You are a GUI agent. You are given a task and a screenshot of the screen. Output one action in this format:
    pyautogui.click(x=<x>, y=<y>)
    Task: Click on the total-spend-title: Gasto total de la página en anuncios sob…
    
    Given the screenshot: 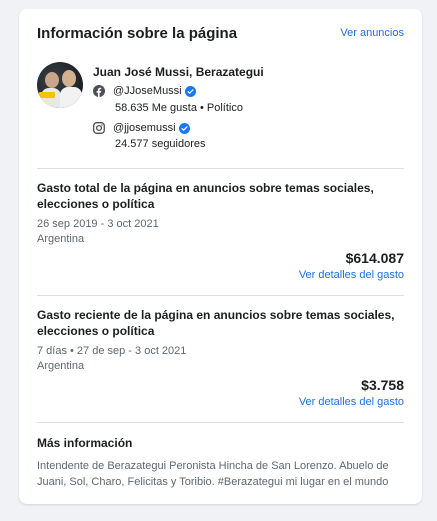 What is the action you would take?
    pyautogui.click(x=205, y=196)
    